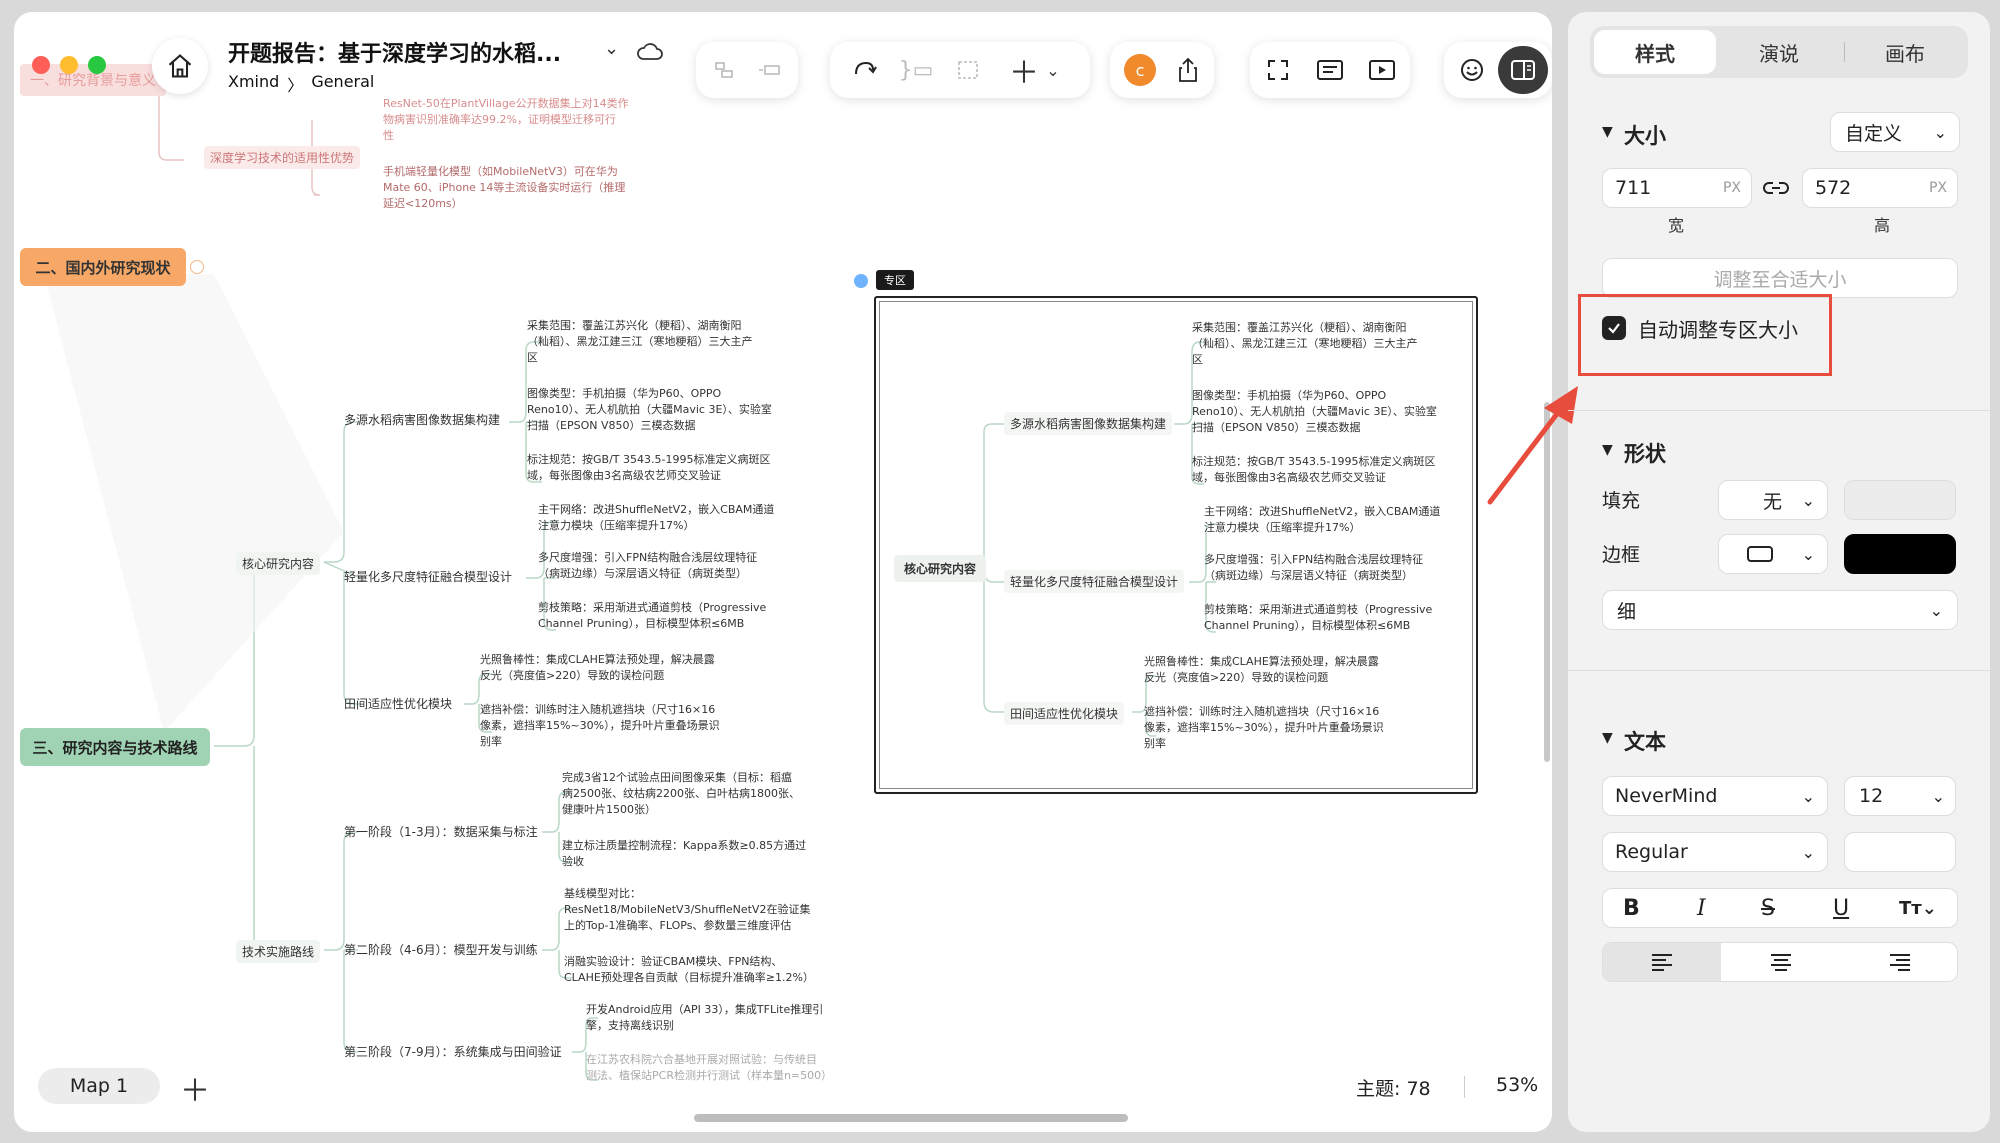 Image resolution: width=2000 pixels, height=1143 pixels. Describe the element at coordinates (724, 70) in the screenshot. I see `subtopic-icon` at that location.